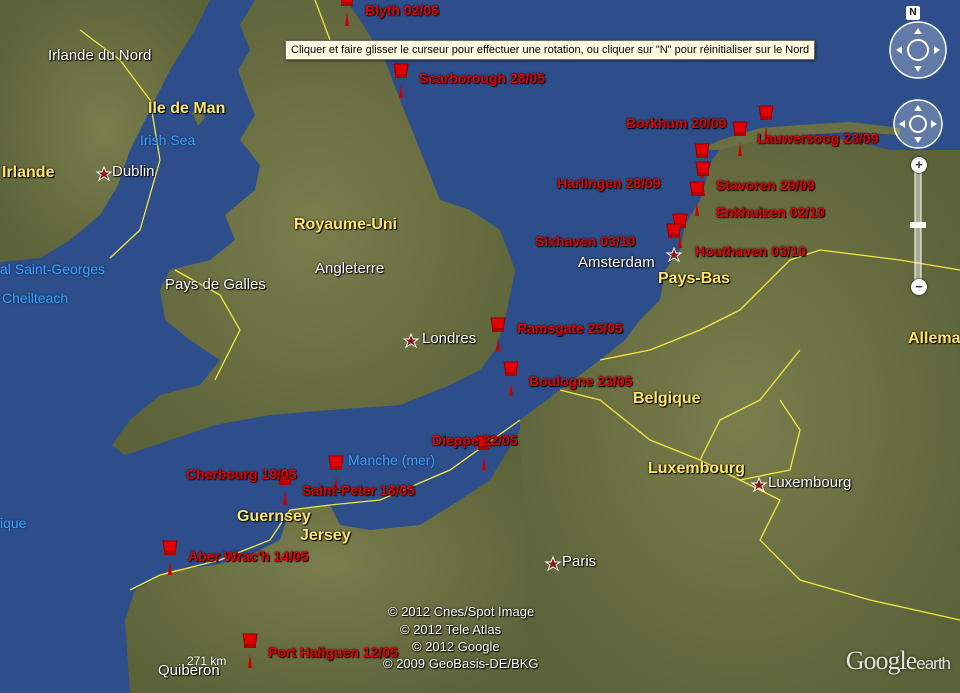  I want to click on label-belgium: Belgique, so click(667, 398).